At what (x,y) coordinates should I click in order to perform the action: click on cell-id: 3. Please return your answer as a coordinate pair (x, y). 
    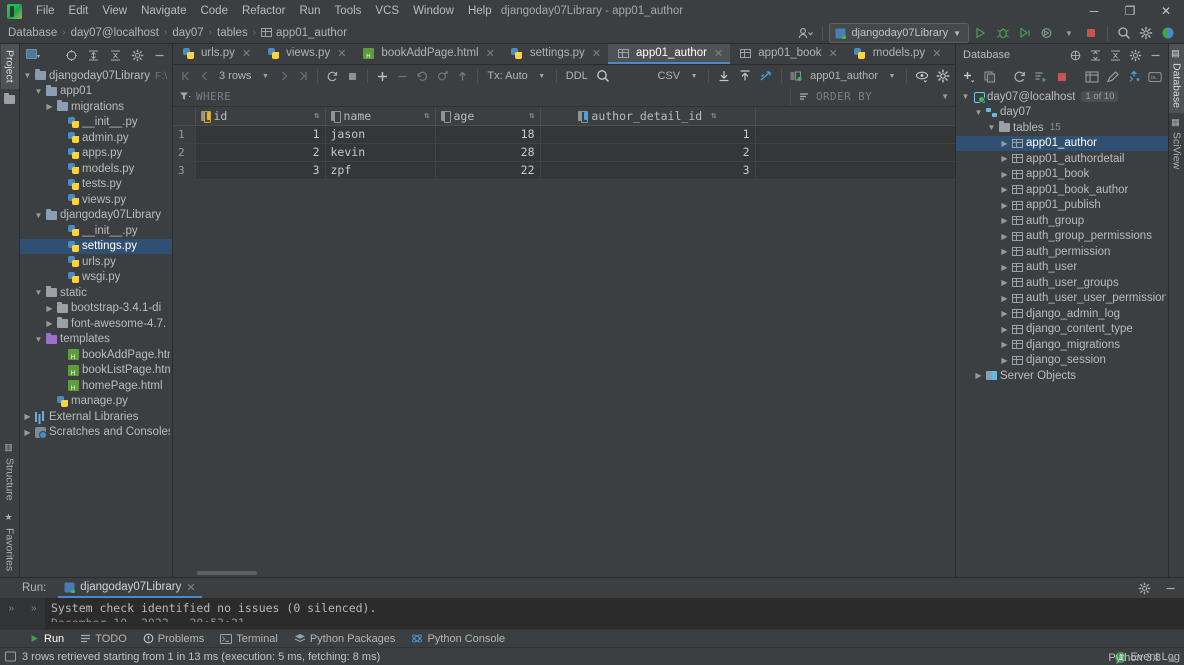
    Looking at the image, I should click on (260, 170).